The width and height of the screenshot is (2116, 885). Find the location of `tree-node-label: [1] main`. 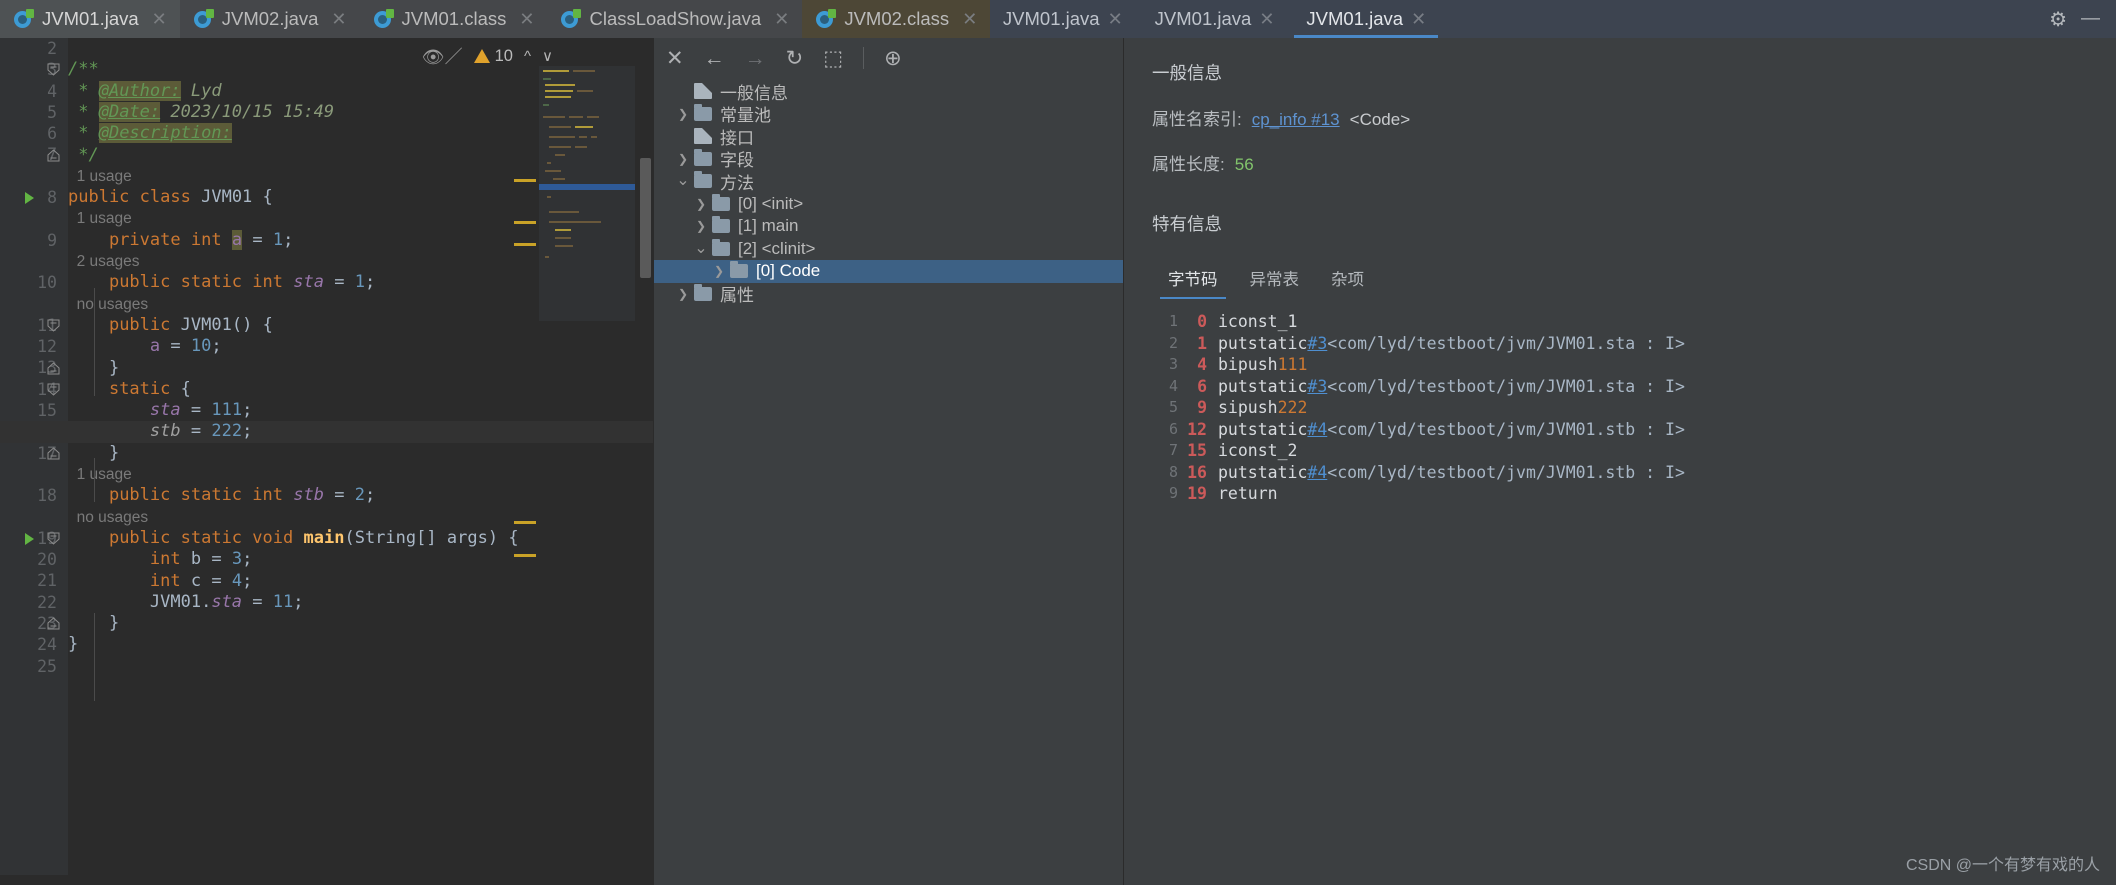

tree-node-label: [1] main is located at coordinates (768, 226).